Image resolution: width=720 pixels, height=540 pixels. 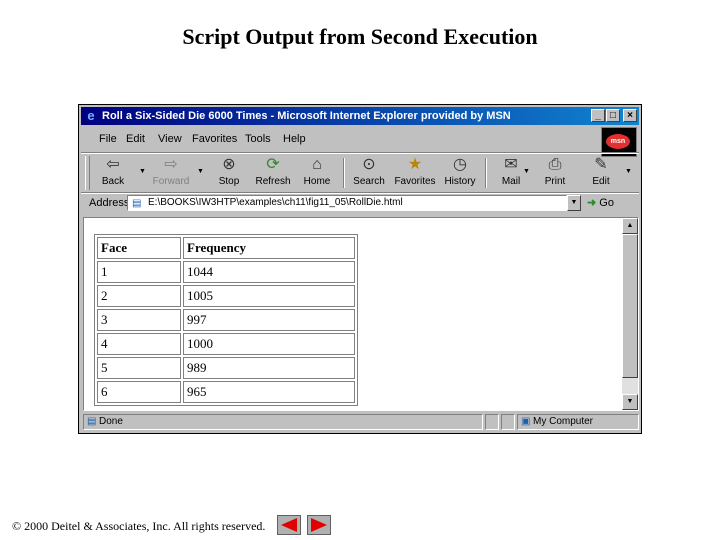 What do you see at coordinates (369, 164) in the screenshot?
I see `search-icon: ⊙` at bounding box center [369, 164].